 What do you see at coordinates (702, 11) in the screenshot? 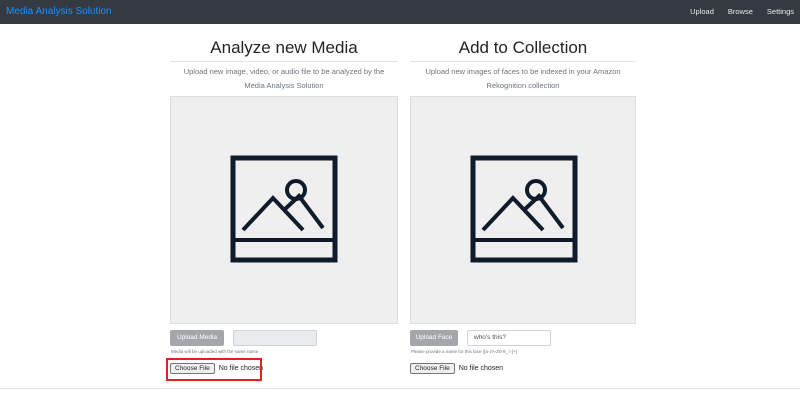
I see `nav-upload: Upload` at bounding box center [702, 11].